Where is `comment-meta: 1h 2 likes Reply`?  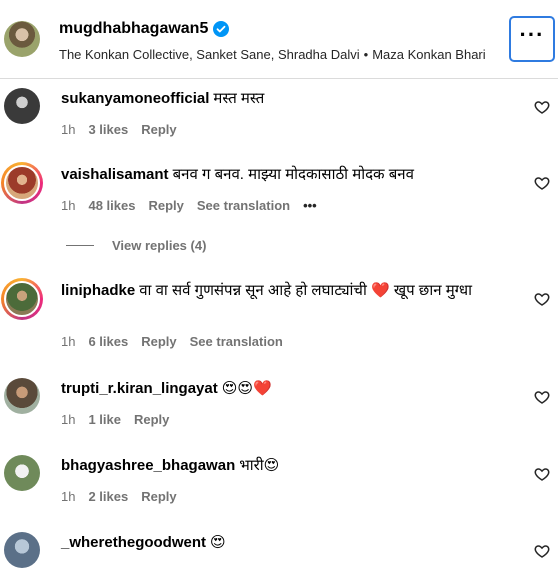
comment-meta: 1h 2 likes Reply is located at coordinates (125, 496).